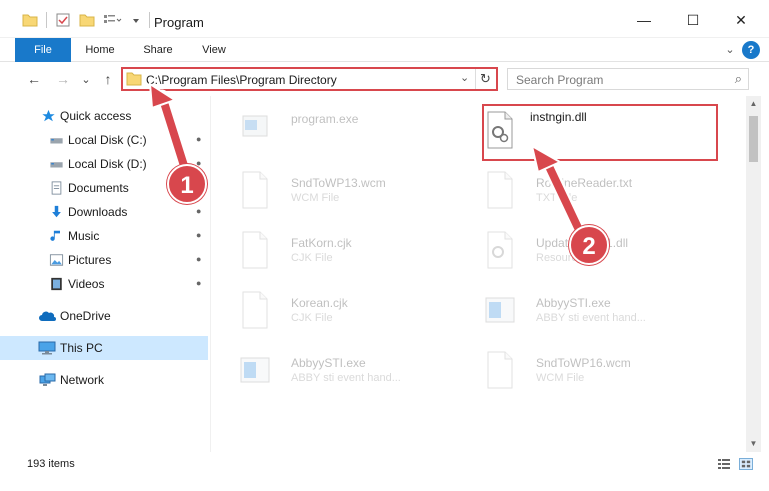  What do you see at coordinates (312, 318) in the screenshot?
I see `file-type: CJK File` at bounding box center [312, 318].